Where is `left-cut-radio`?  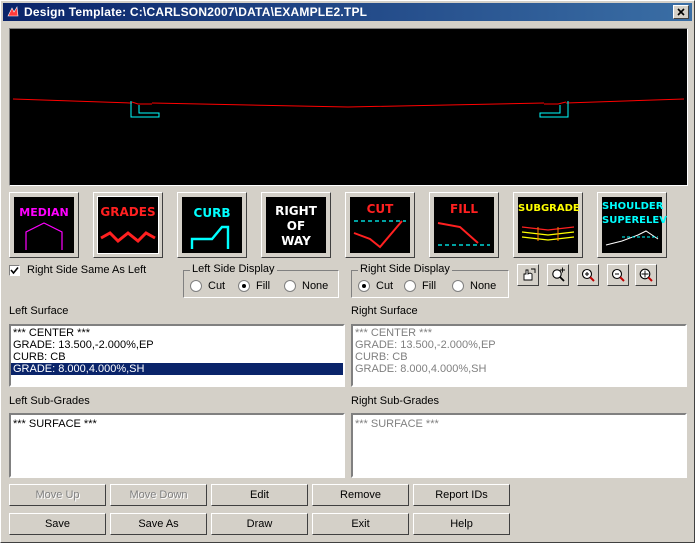 left-cut-radio is located at coordinates (196, 286).